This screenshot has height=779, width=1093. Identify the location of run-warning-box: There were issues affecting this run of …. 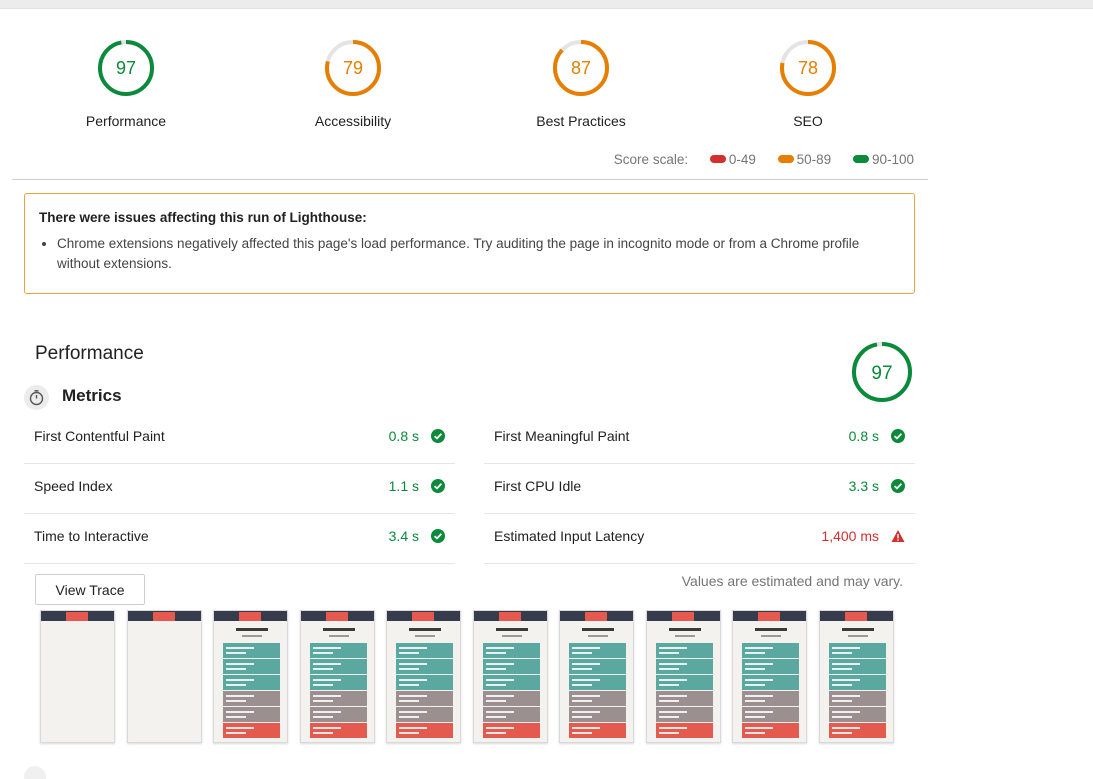
(469, 243).